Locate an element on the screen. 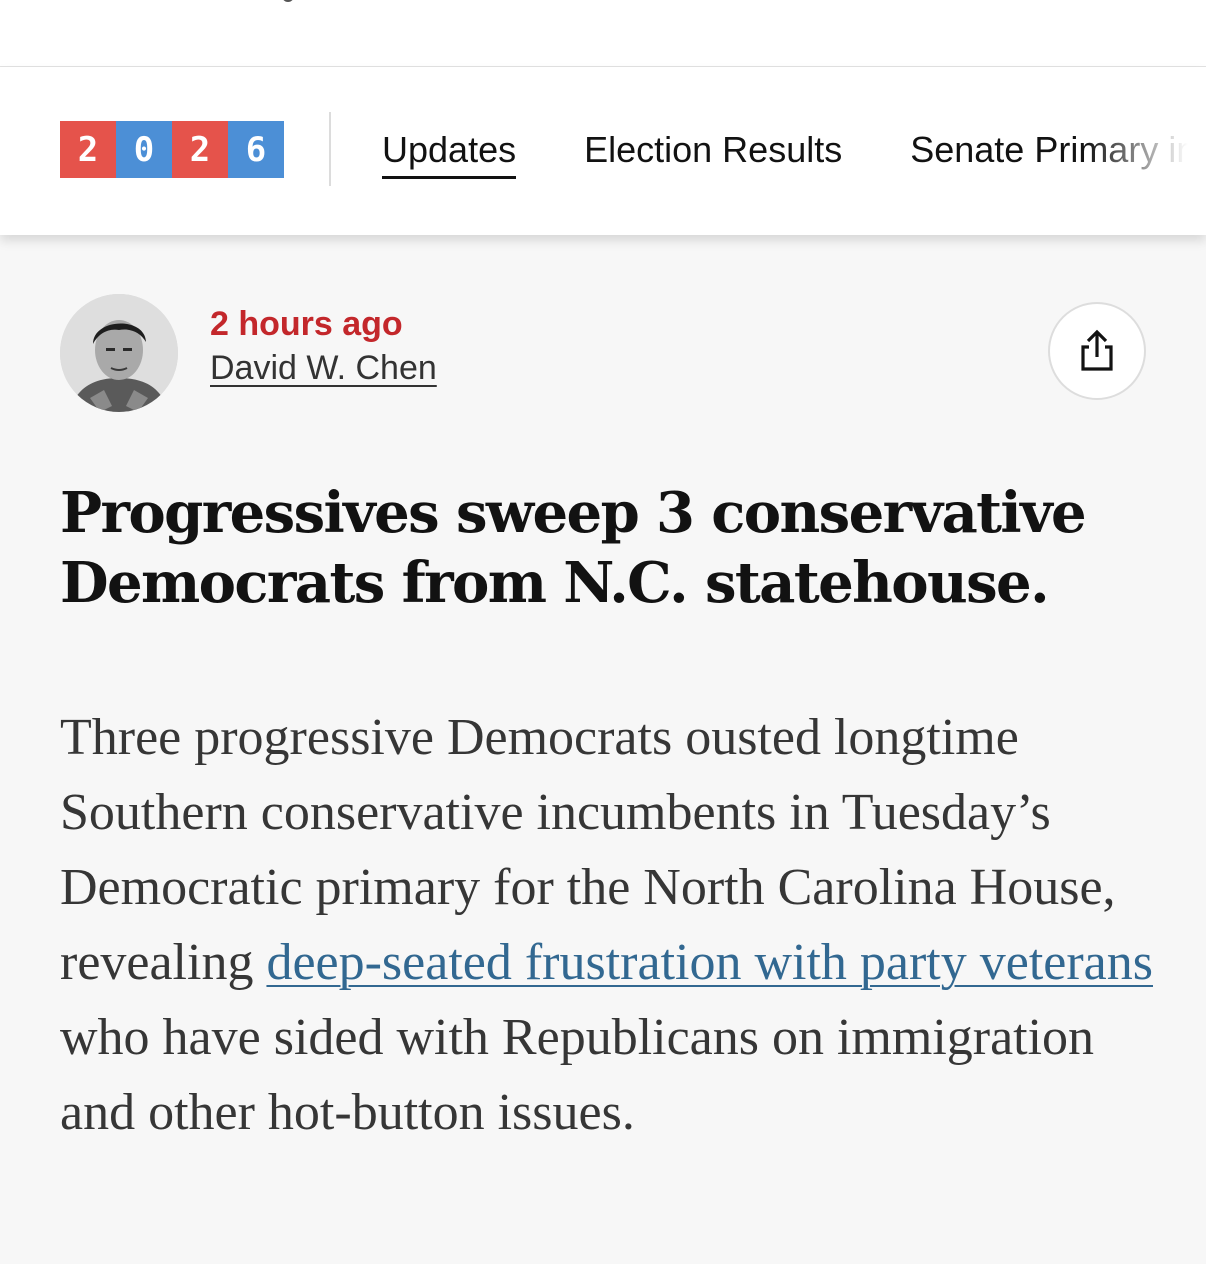 Image resolution: width=1206 pixels, height=1264 pixels. election-2026-logo: 2 0 2 6 is located at coordinates (172, 149).